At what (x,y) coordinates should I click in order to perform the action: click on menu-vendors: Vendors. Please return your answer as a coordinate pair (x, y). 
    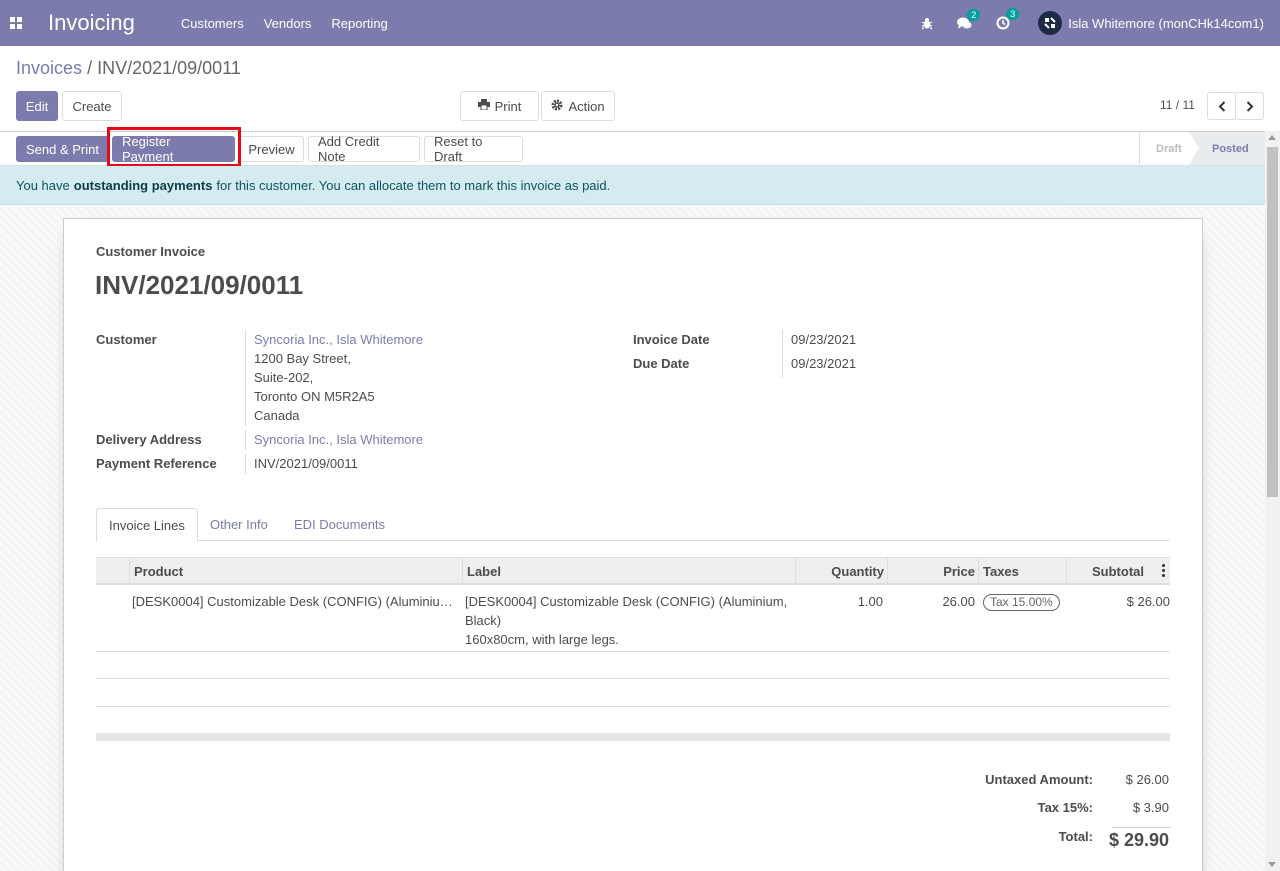
    Looking at the image, I should click on (288, 23).